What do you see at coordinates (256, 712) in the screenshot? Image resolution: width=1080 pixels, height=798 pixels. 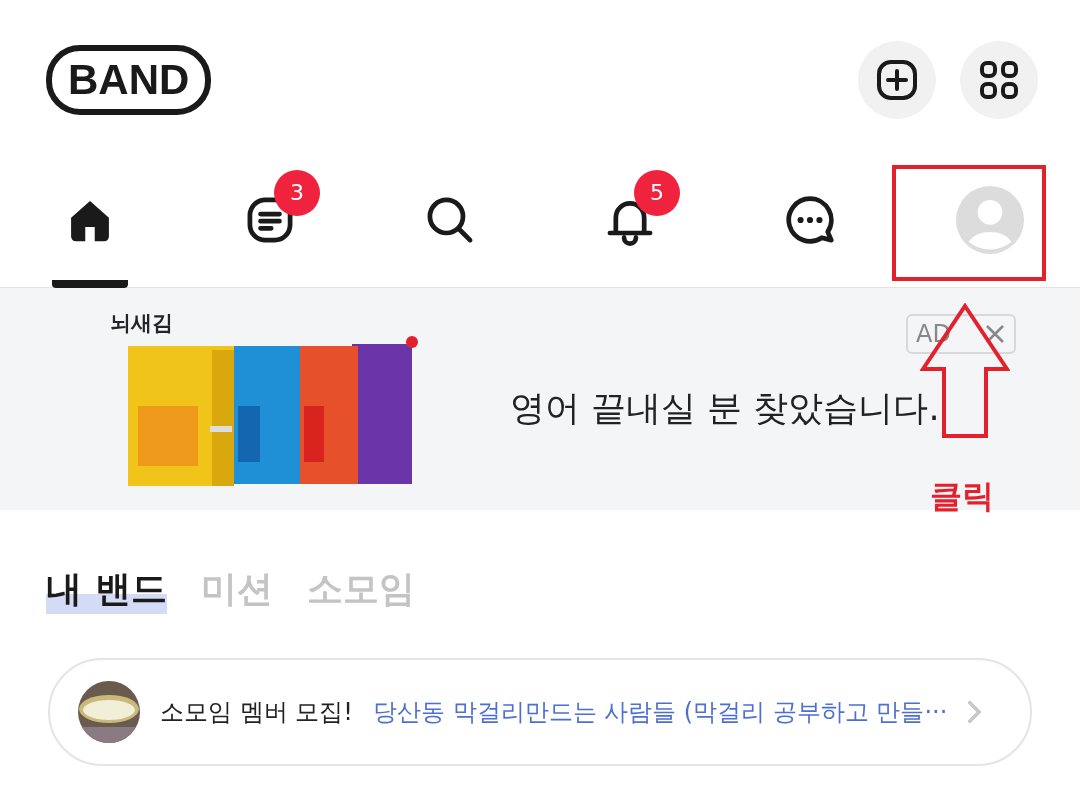 I see `notice-prefix: 소모임 멤버 모집!` at bounding box center [256, 712].